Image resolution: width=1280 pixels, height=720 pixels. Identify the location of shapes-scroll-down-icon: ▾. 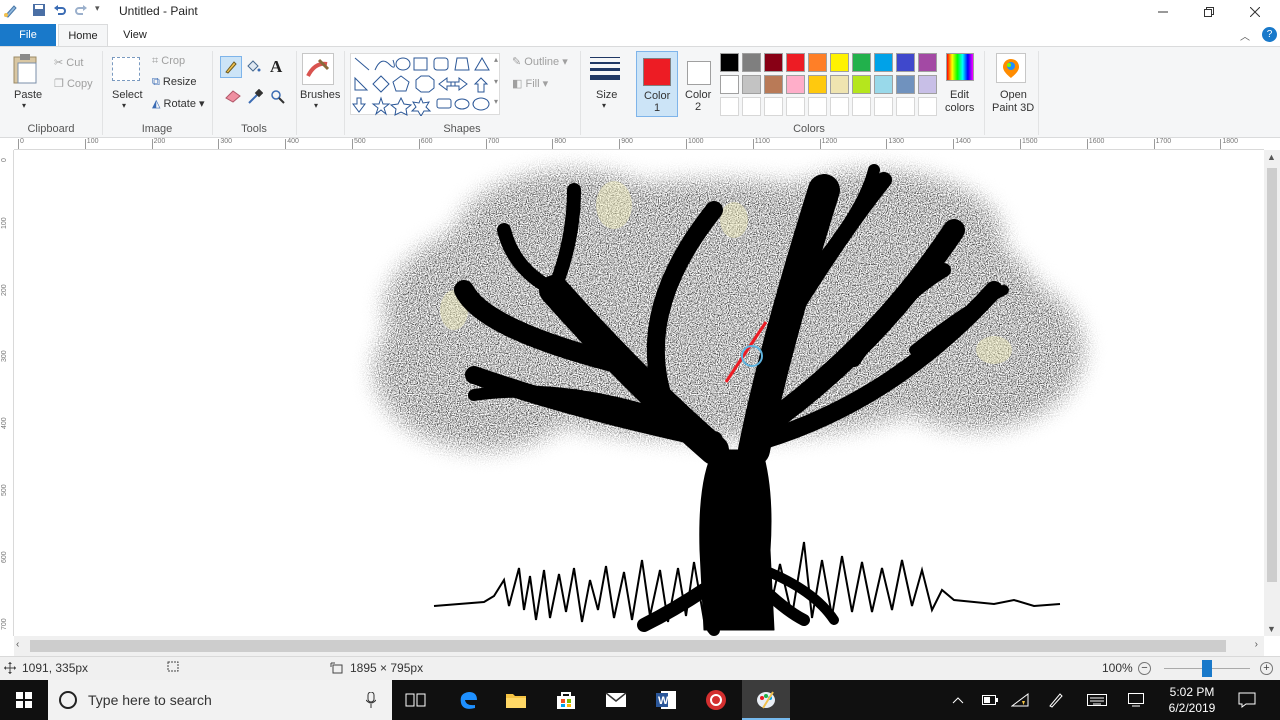
(496, 81).